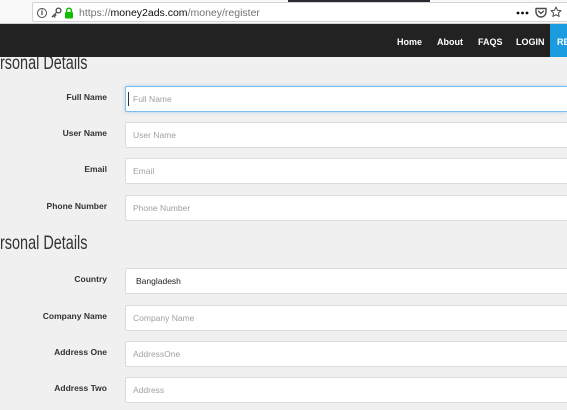 The image size is (567, 410). I want to click on nav-about: About, so click(450, 42).